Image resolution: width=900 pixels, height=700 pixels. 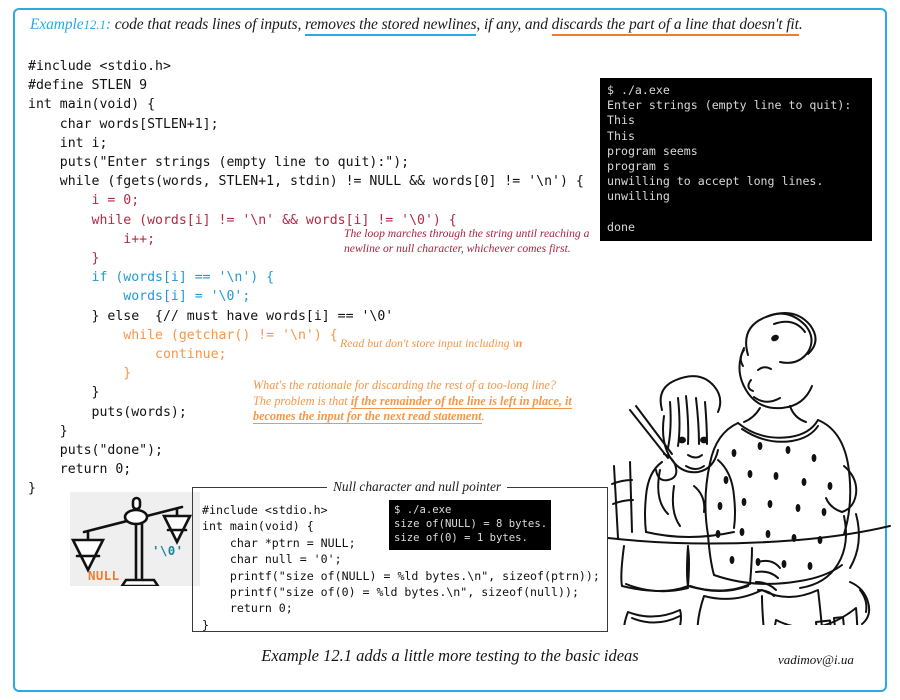 What do you see at coordinates (211, 316) in the screenshot?
I see `code-line: } else {// must have words[i] == '\0'` at bounding box center [211, 316].